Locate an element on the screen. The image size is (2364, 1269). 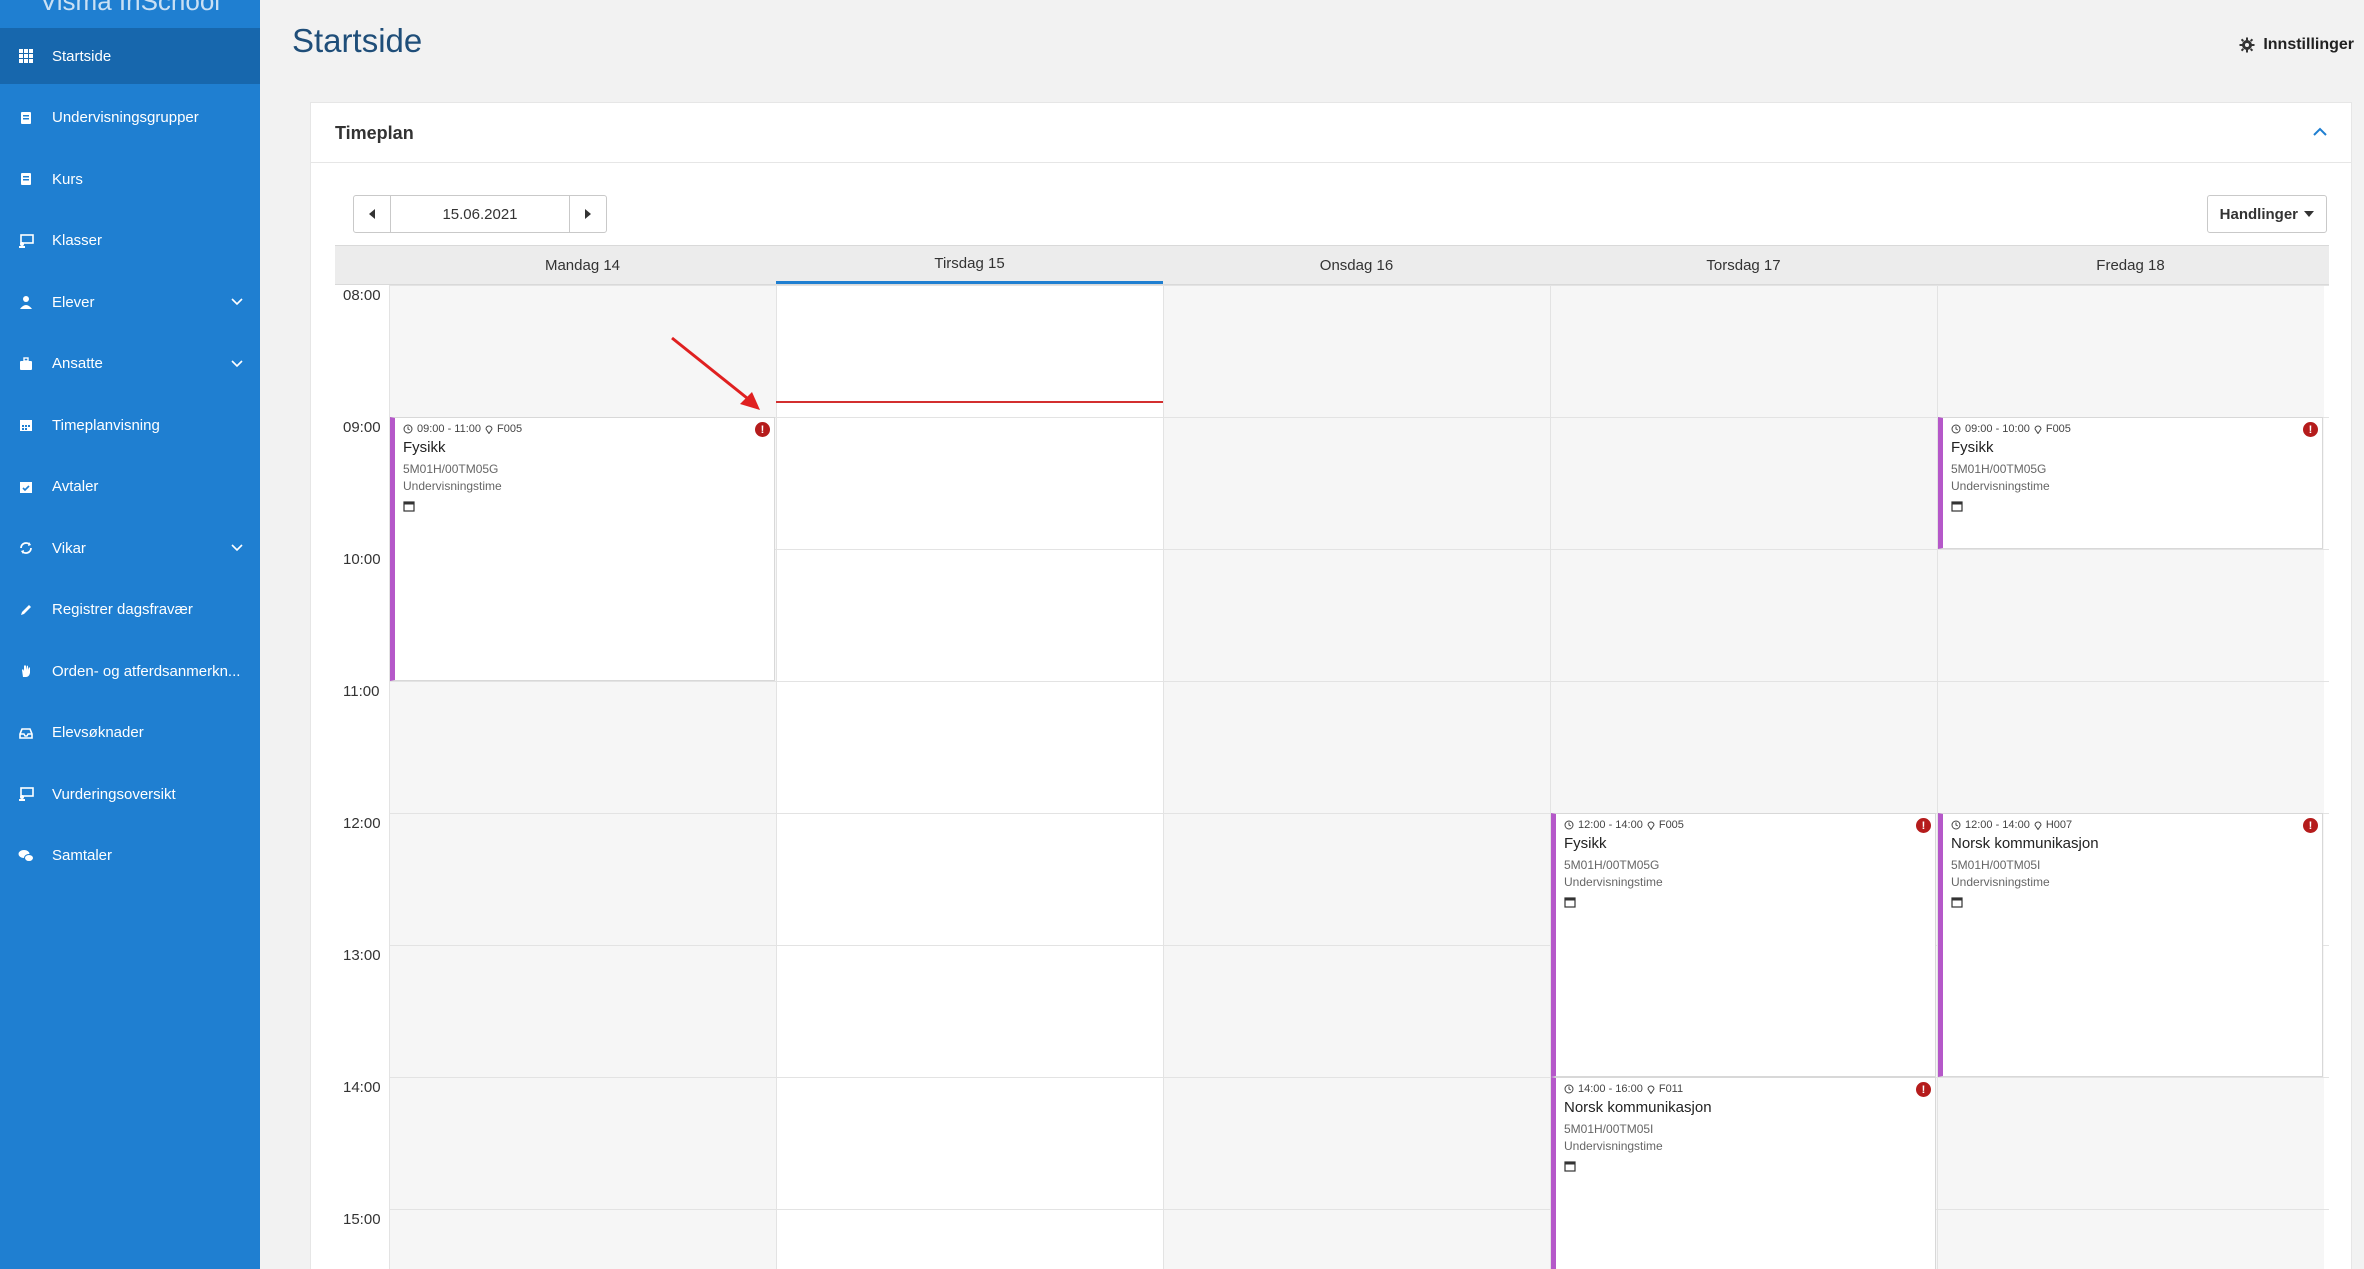
calendar-icon is located at coordinates (26, 425).